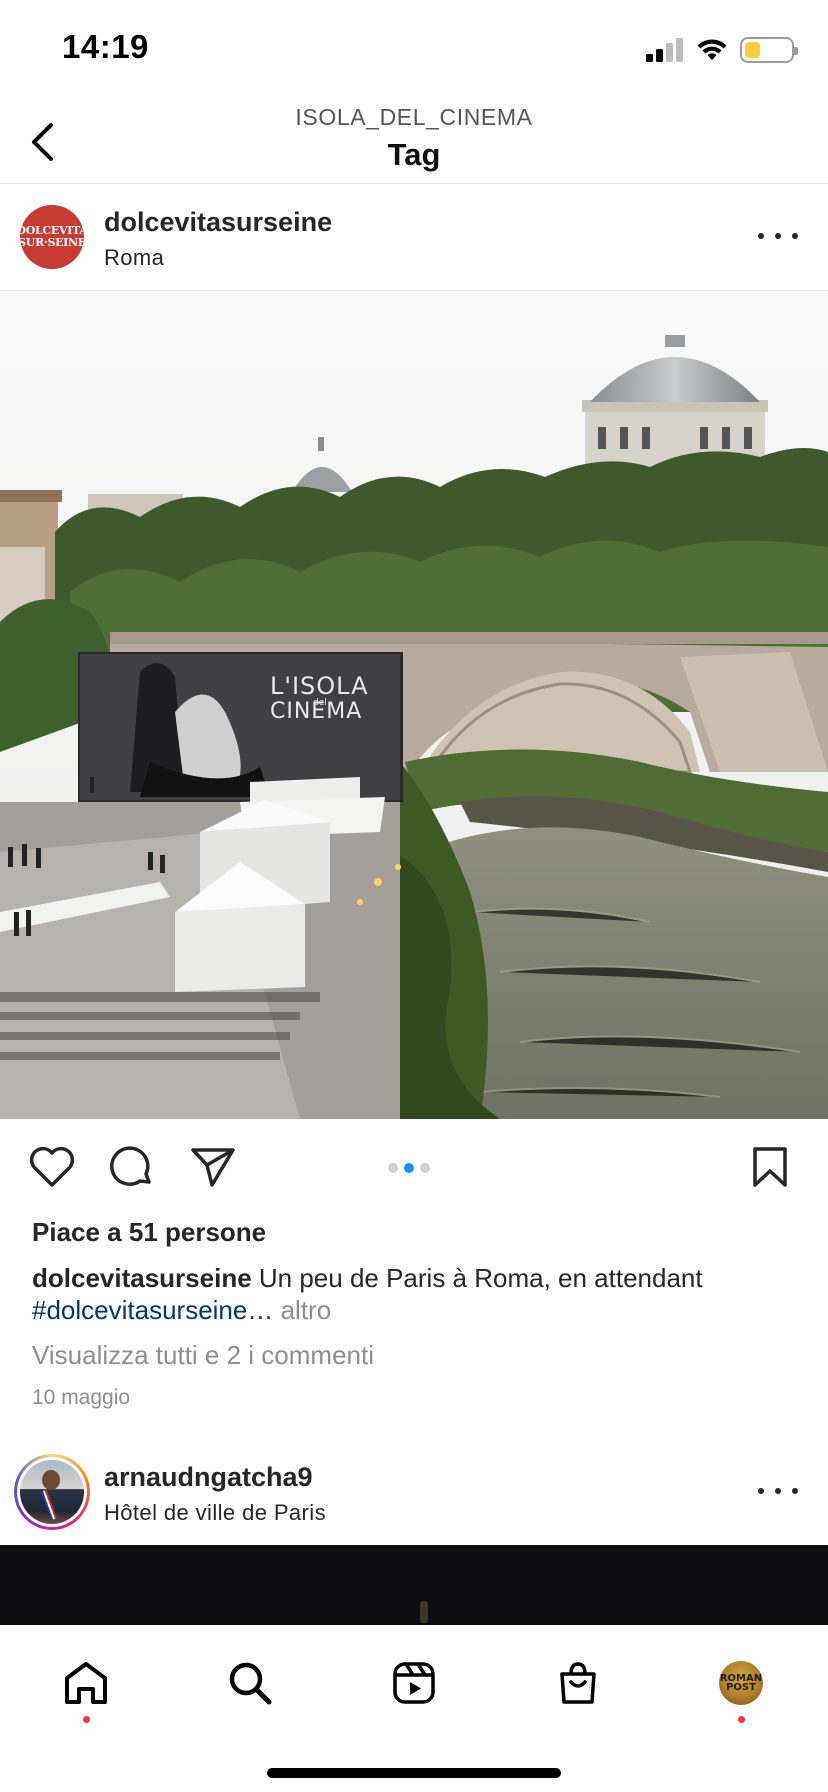 This screenshot has height=1792, width=828. What do you see at coordinates (414, 1492) in the screenshot?
I see `post-header: arnaudngatcha9 Hôtel de ville de Paris` at bounding box center [414, 1492].